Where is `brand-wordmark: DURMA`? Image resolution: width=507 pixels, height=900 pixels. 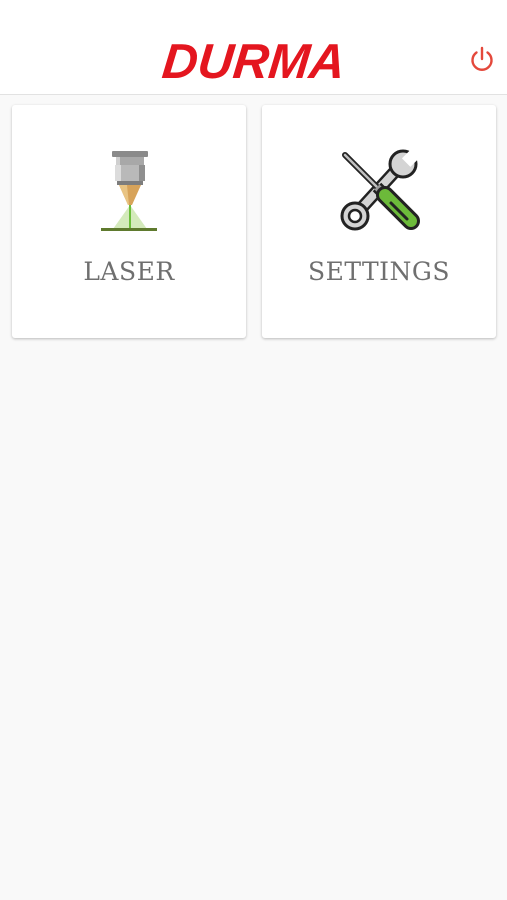 brand-wordmark: DURMA is located at coordinates (254, 60).